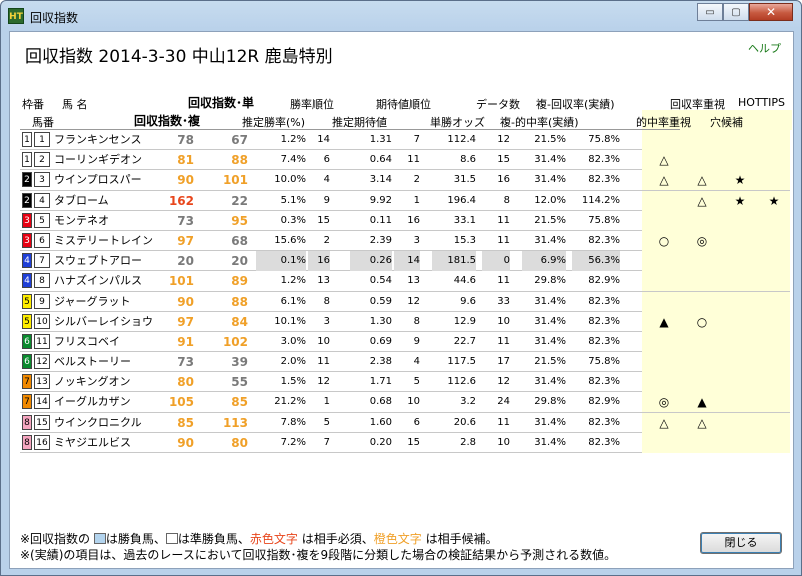  I want to click on umaban-badge: 14, so click(42, 402).